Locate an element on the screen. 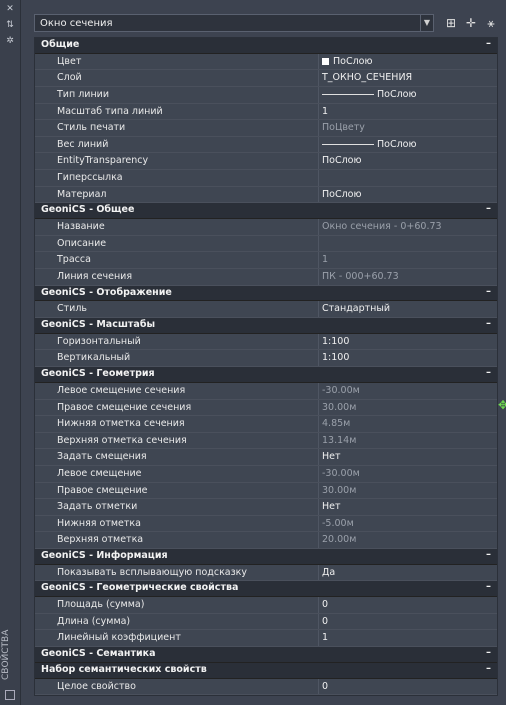  property-row: Вес линий ПоСлою is located at coordinates (266, 145).